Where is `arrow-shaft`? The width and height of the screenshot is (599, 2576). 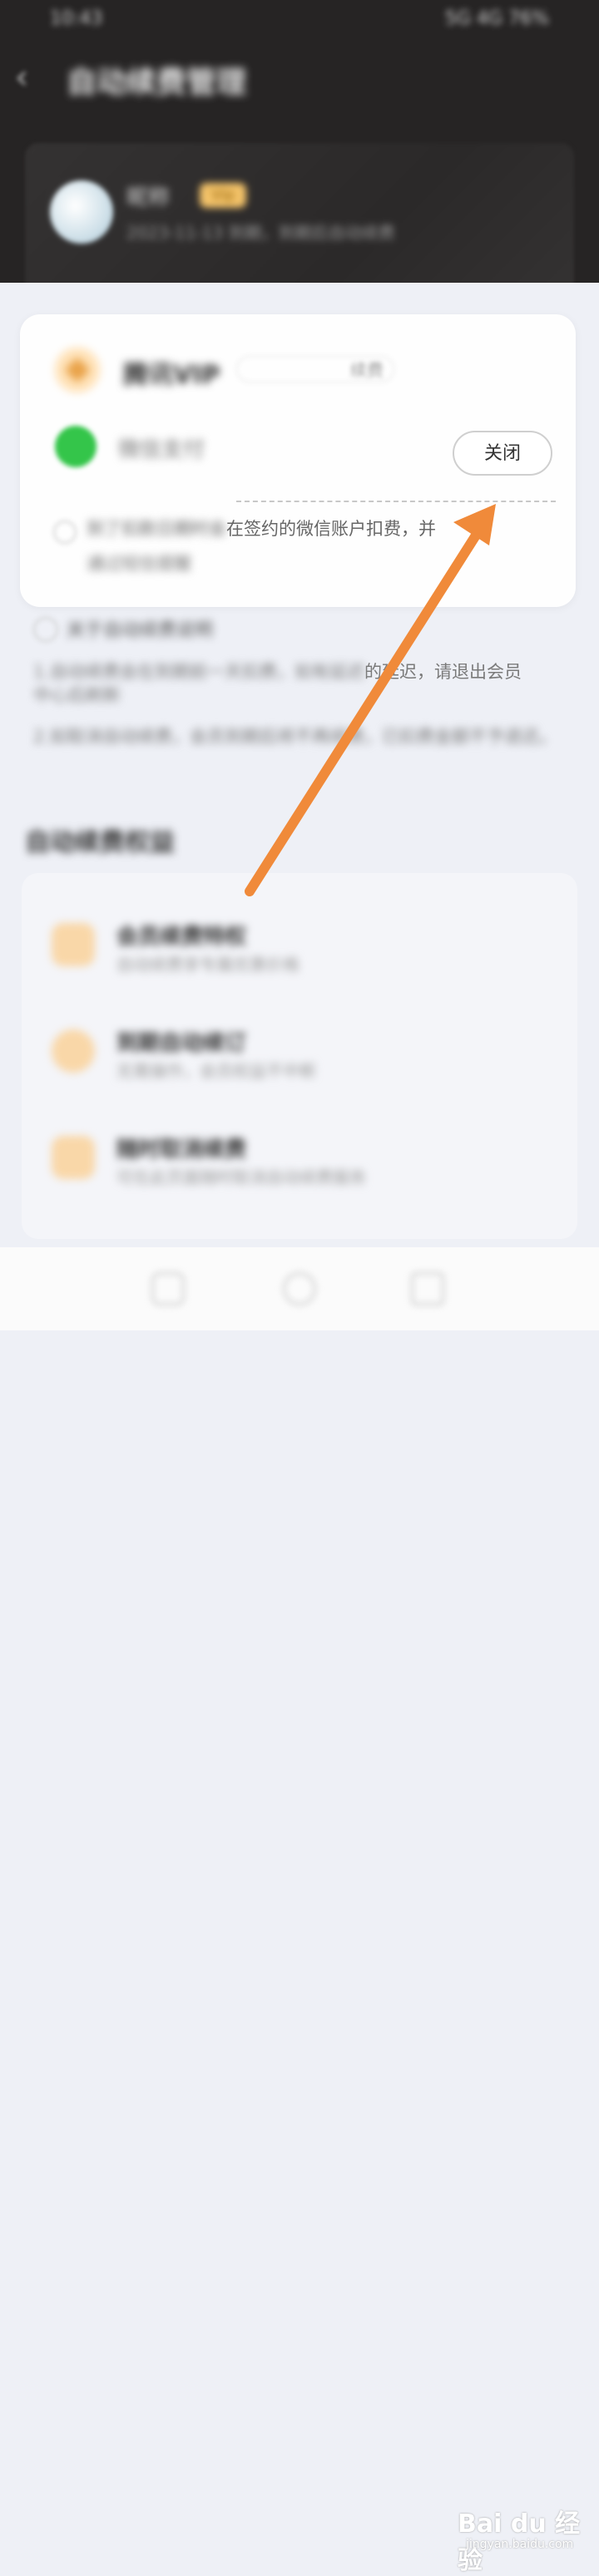
arrow-shaft is located at coordinates (367, 706).